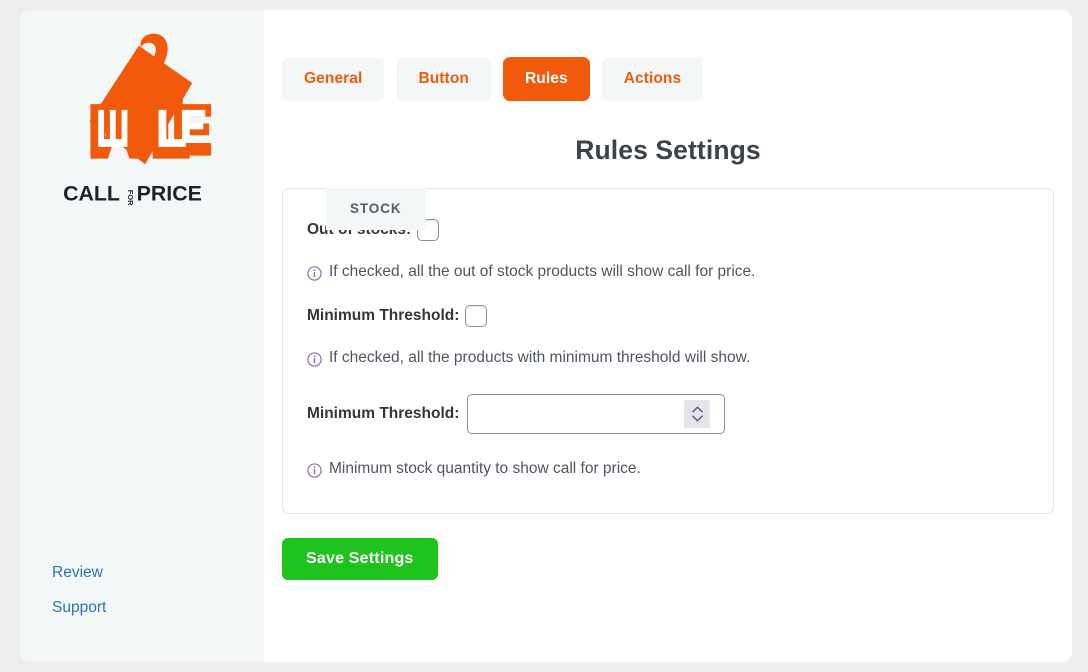 The image size is (1088, 672). I want to click on minimum-threshold-number-input, so click(576, 414).